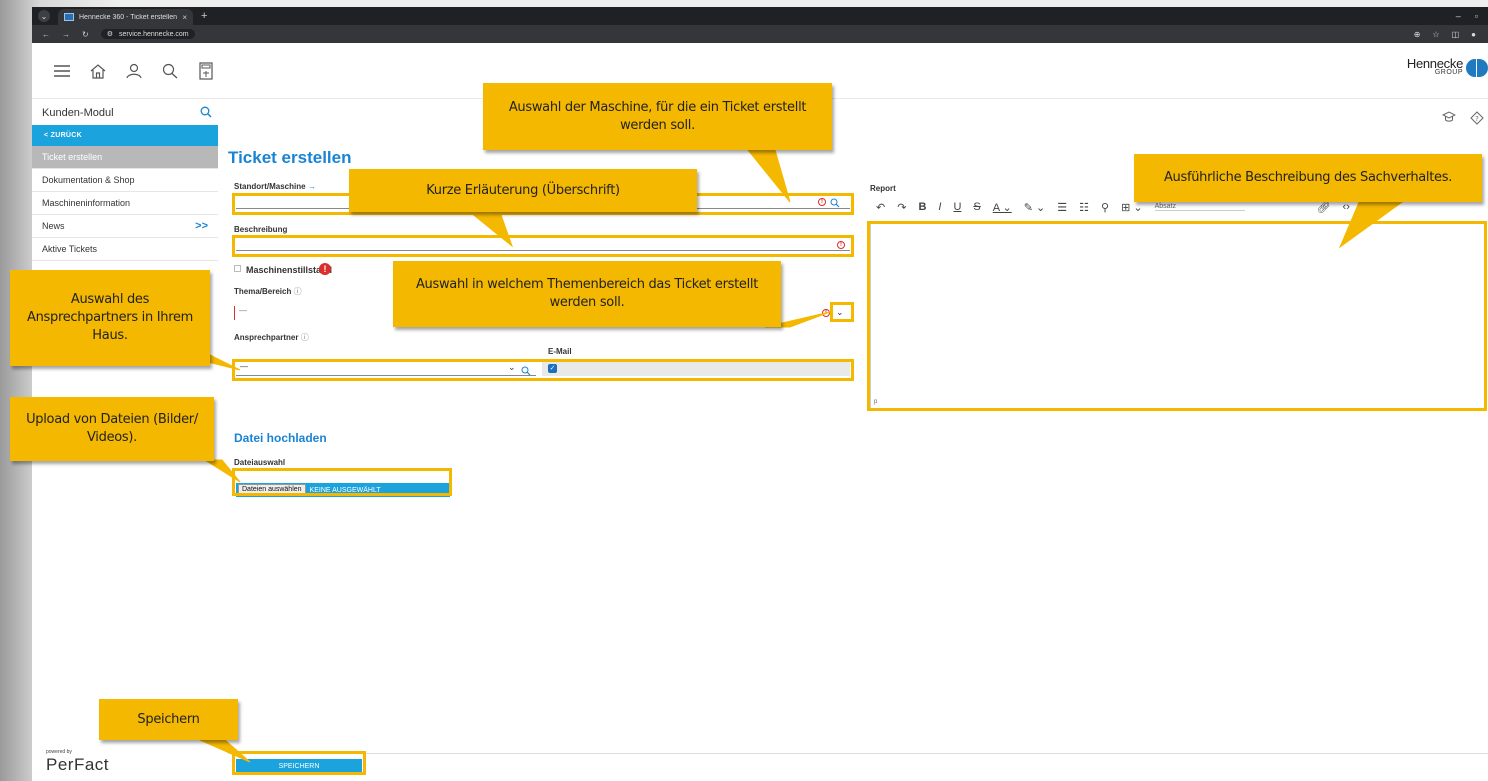 This screenshot has width=1488, height=781. Describe the element at coordinates (901, 207) in the screenshot. I see `redo-icon: ↷` at that location.